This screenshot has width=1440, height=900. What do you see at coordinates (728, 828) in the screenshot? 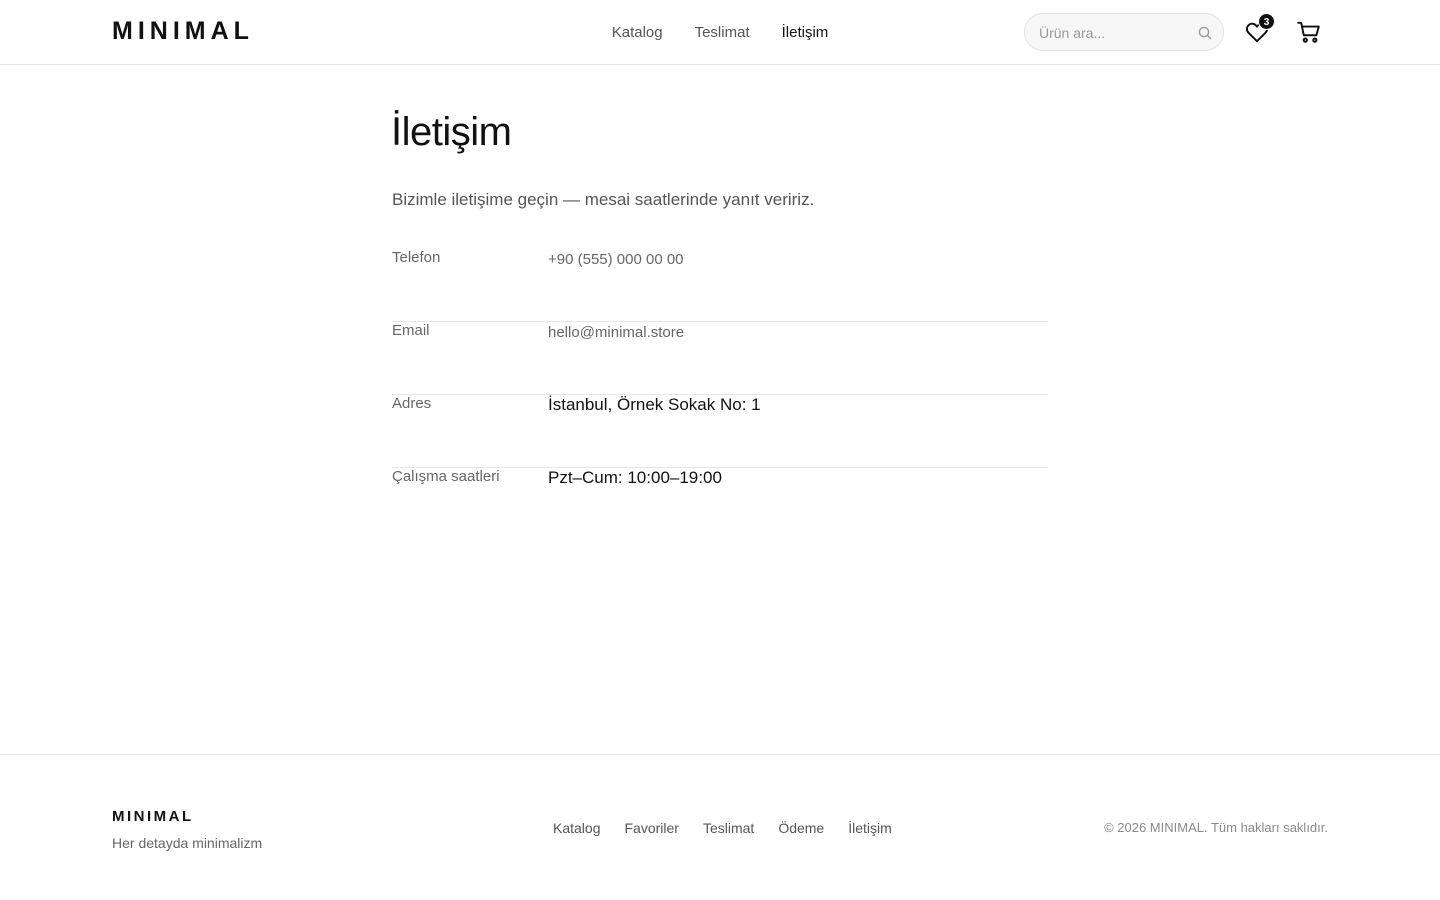
I see `footer-link-teslimat: Teslimat` at bounding box center [728, 828].